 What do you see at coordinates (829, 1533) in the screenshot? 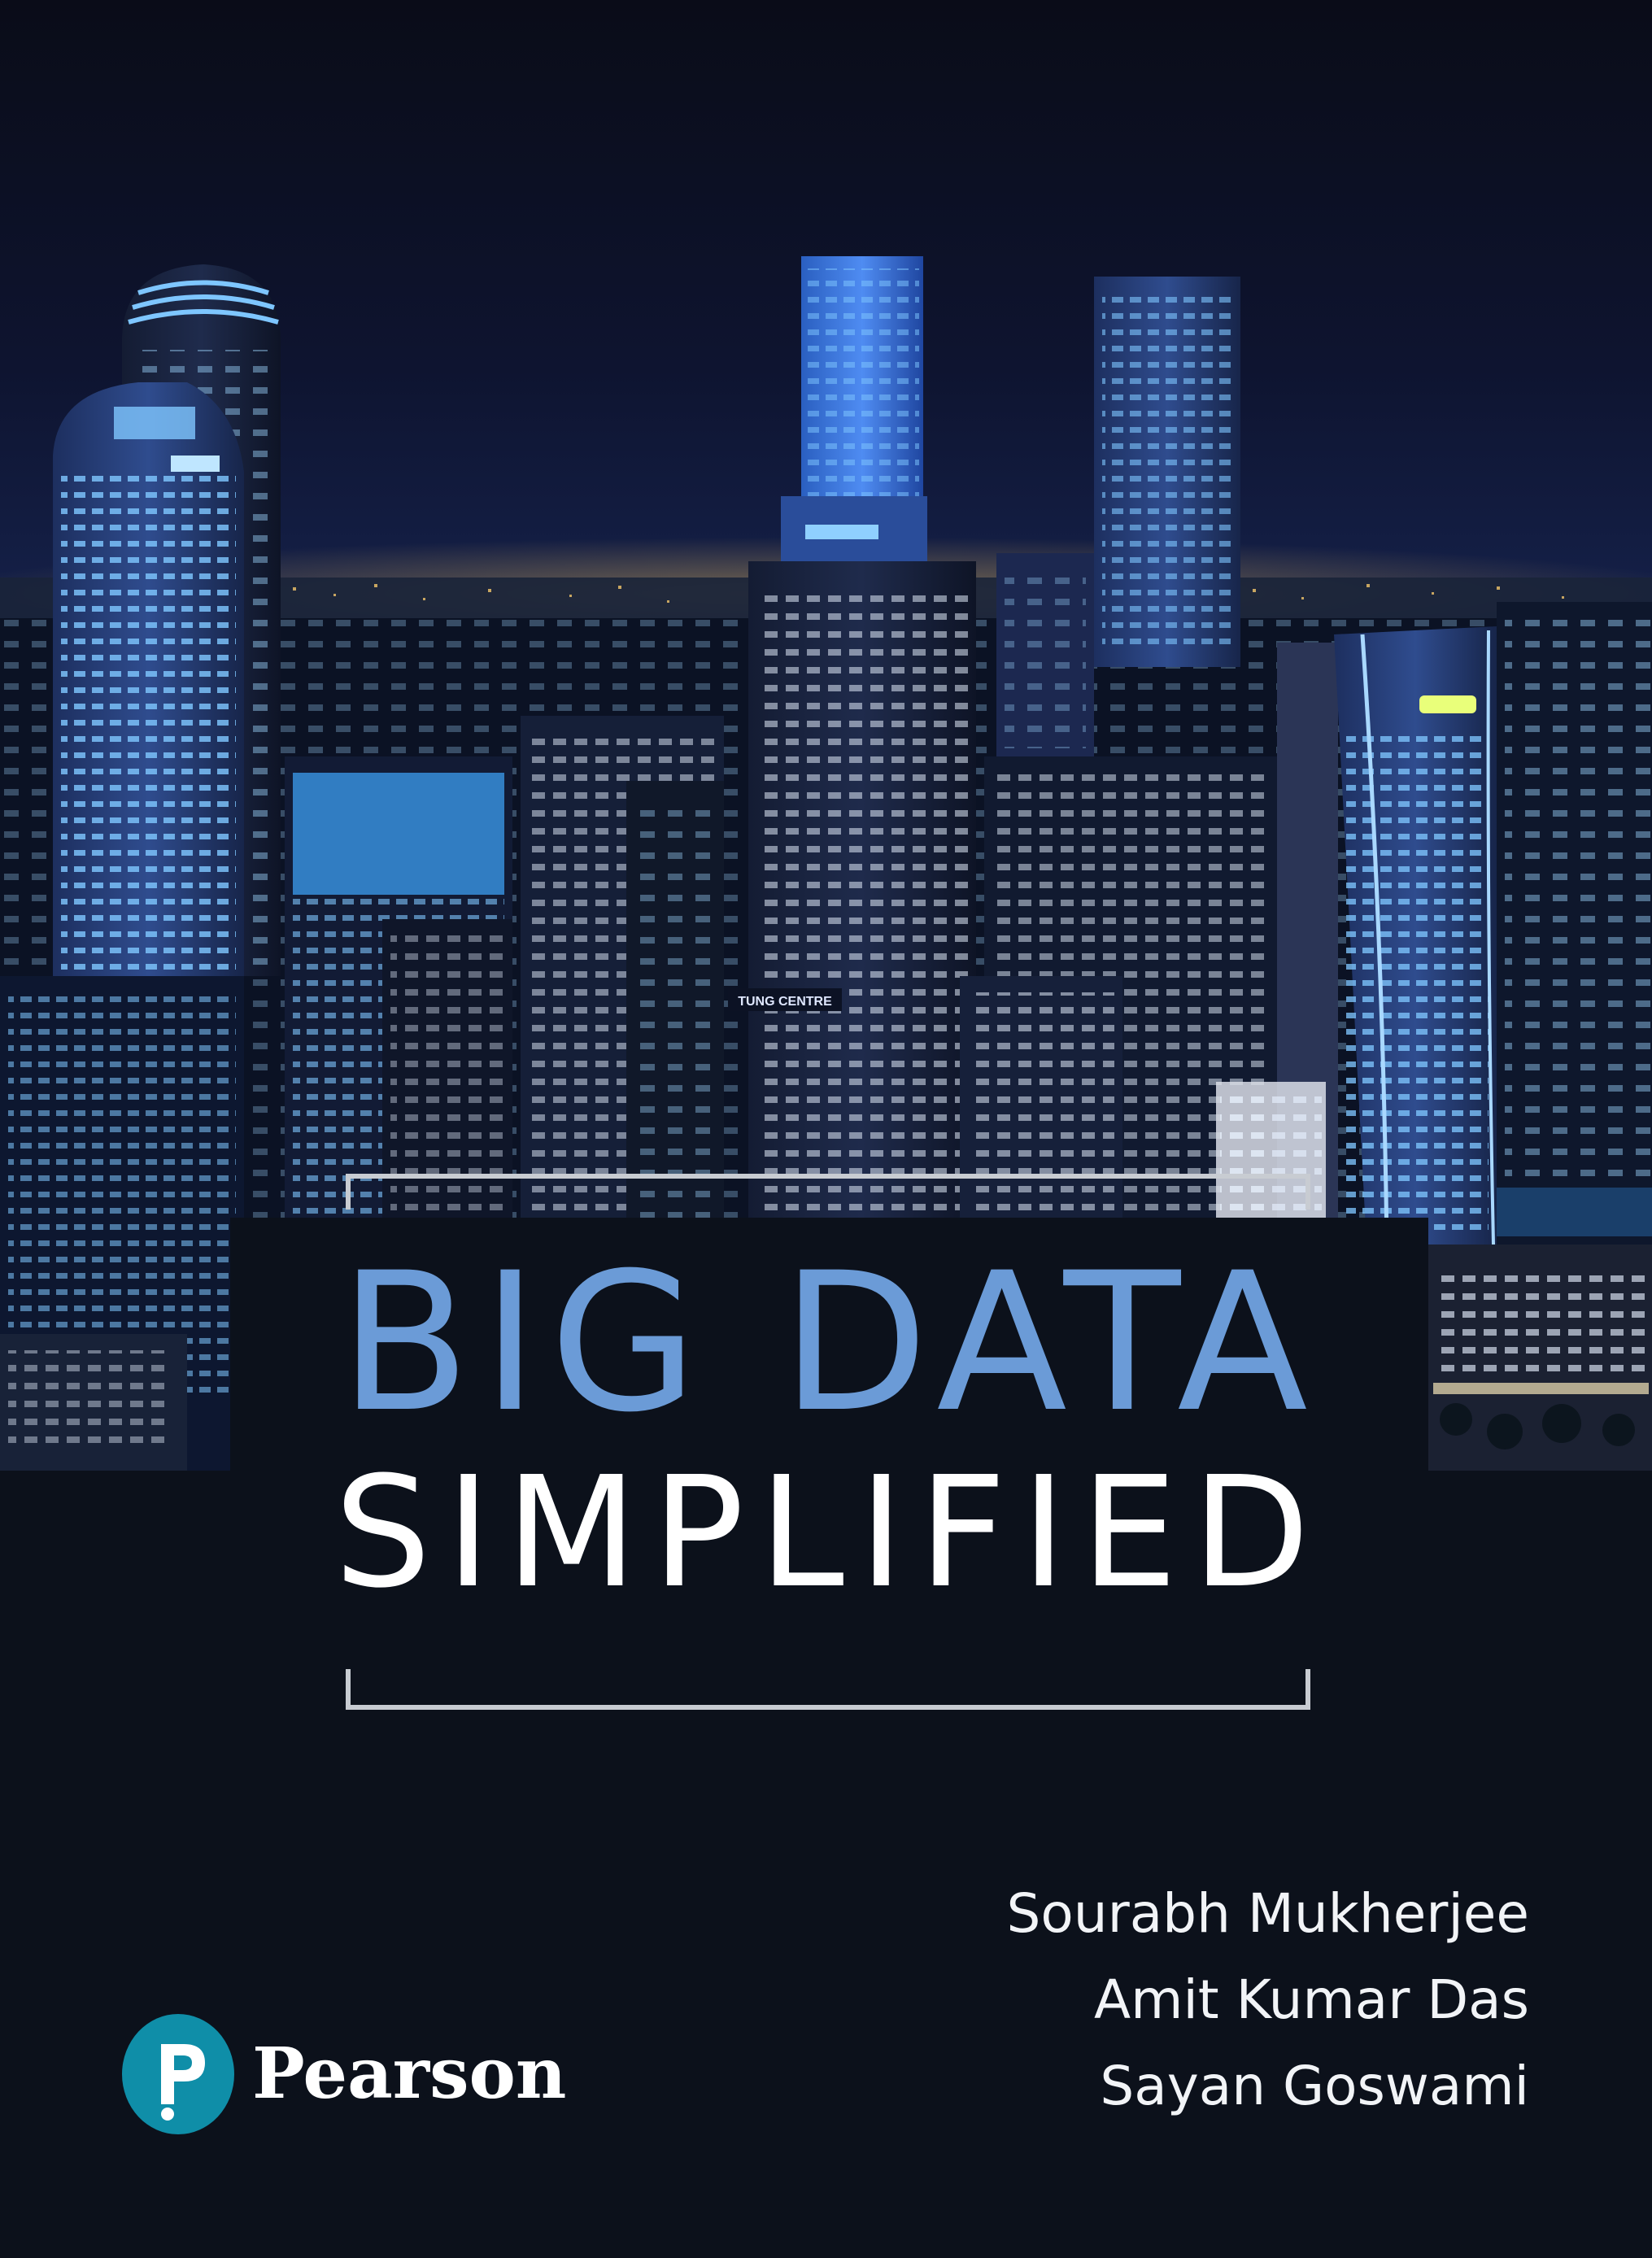
I see `book-title-secondary: SIMPLIFIED` at bounding box center [829, 1533].